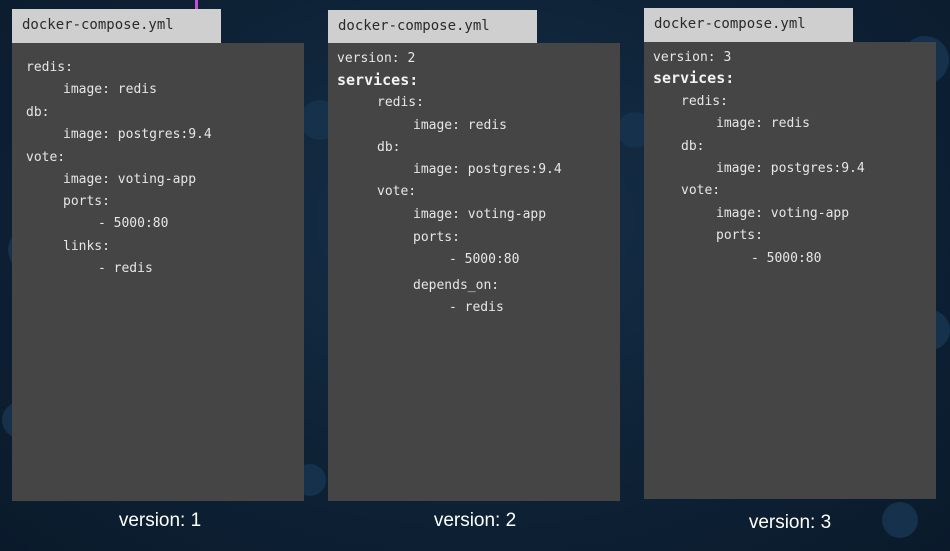 The image size is (950, 551). I want to click on code-line: version: 3, so click(692, 57).